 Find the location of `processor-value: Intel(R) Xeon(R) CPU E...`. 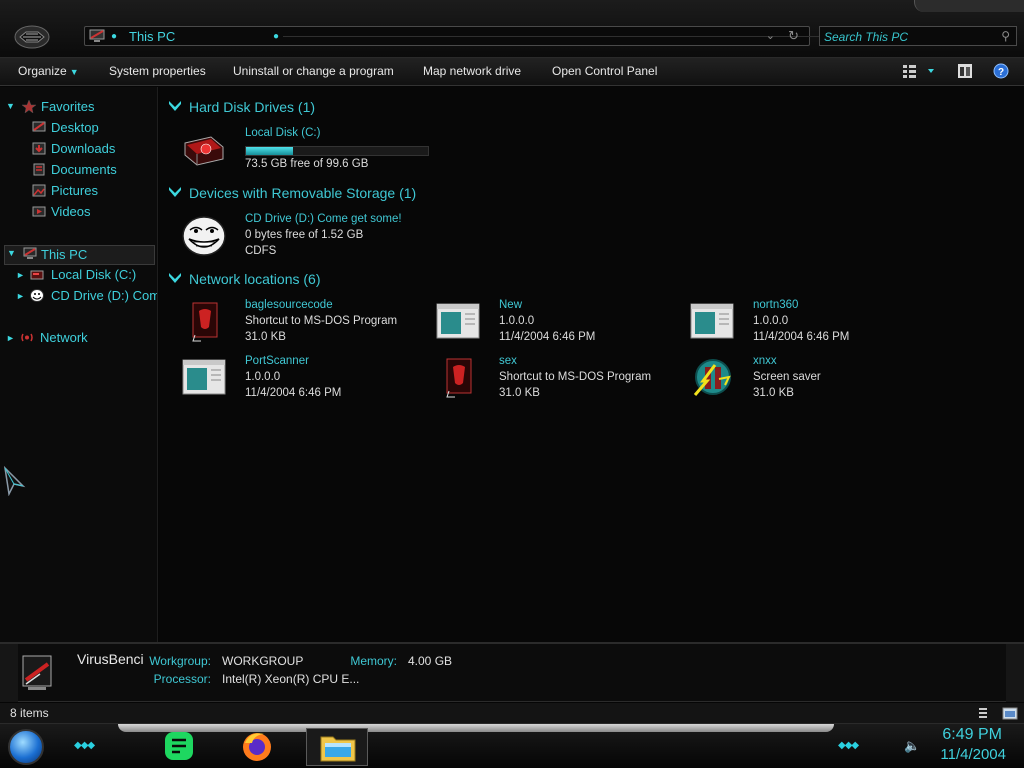

processor-value: Intel(R) Xeon(R) CPU E... is located at coordinates (291, 679).